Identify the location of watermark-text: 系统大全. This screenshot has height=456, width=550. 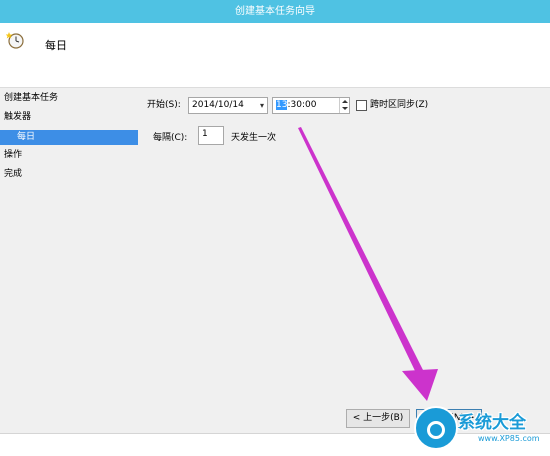
(492, 423).